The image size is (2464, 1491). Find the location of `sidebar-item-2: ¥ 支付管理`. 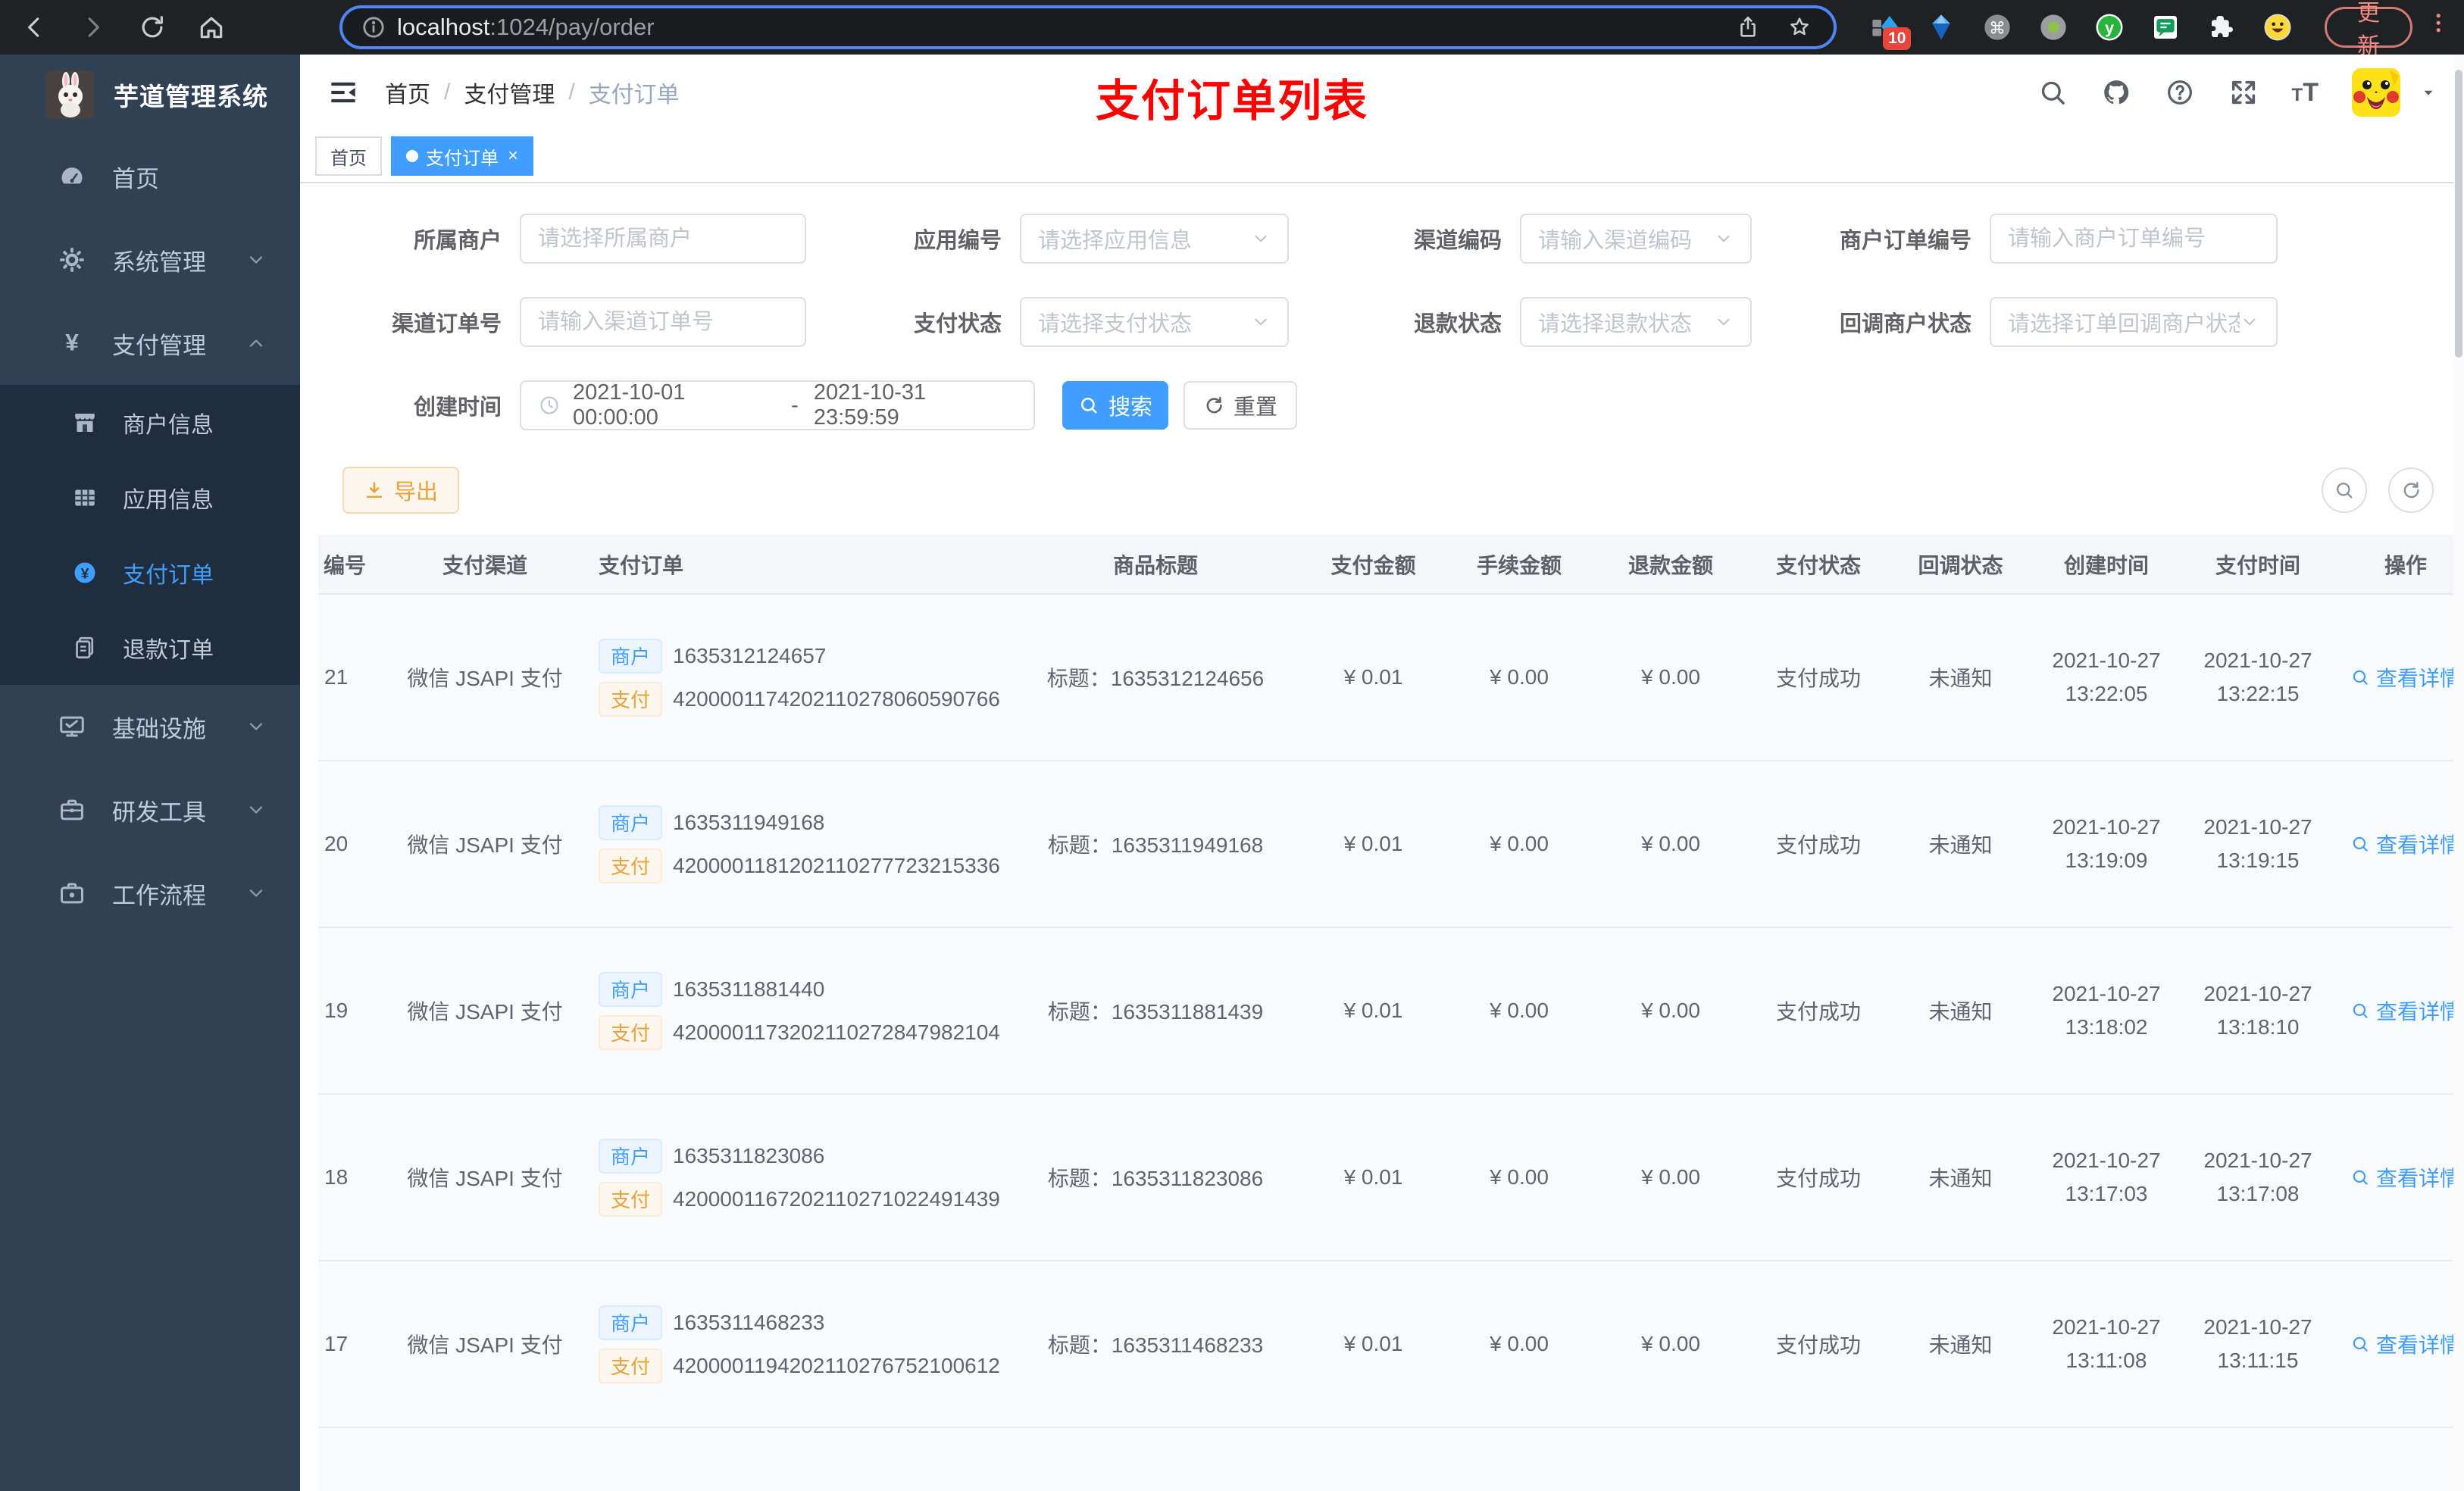

sidebar-item-2: ¥ 支付管理 is located at coordinates (150, 343).